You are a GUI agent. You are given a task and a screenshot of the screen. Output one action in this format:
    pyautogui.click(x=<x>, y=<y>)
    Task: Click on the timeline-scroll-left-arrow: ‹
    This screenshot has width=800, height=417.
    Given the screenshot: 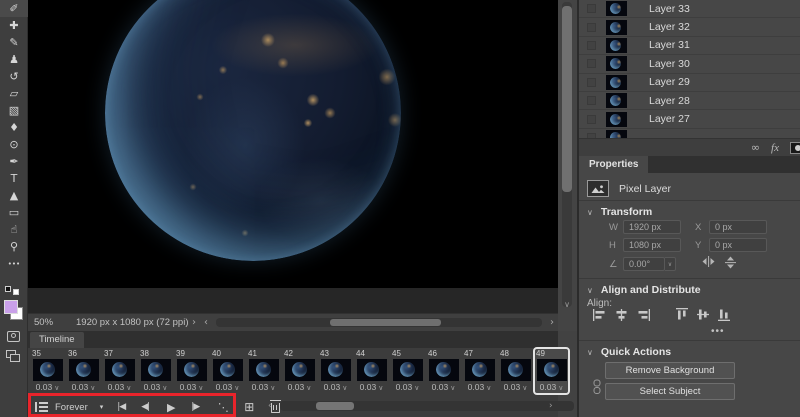 What is the action you would take?
    pyautogui.click(x=270, y=406)
    